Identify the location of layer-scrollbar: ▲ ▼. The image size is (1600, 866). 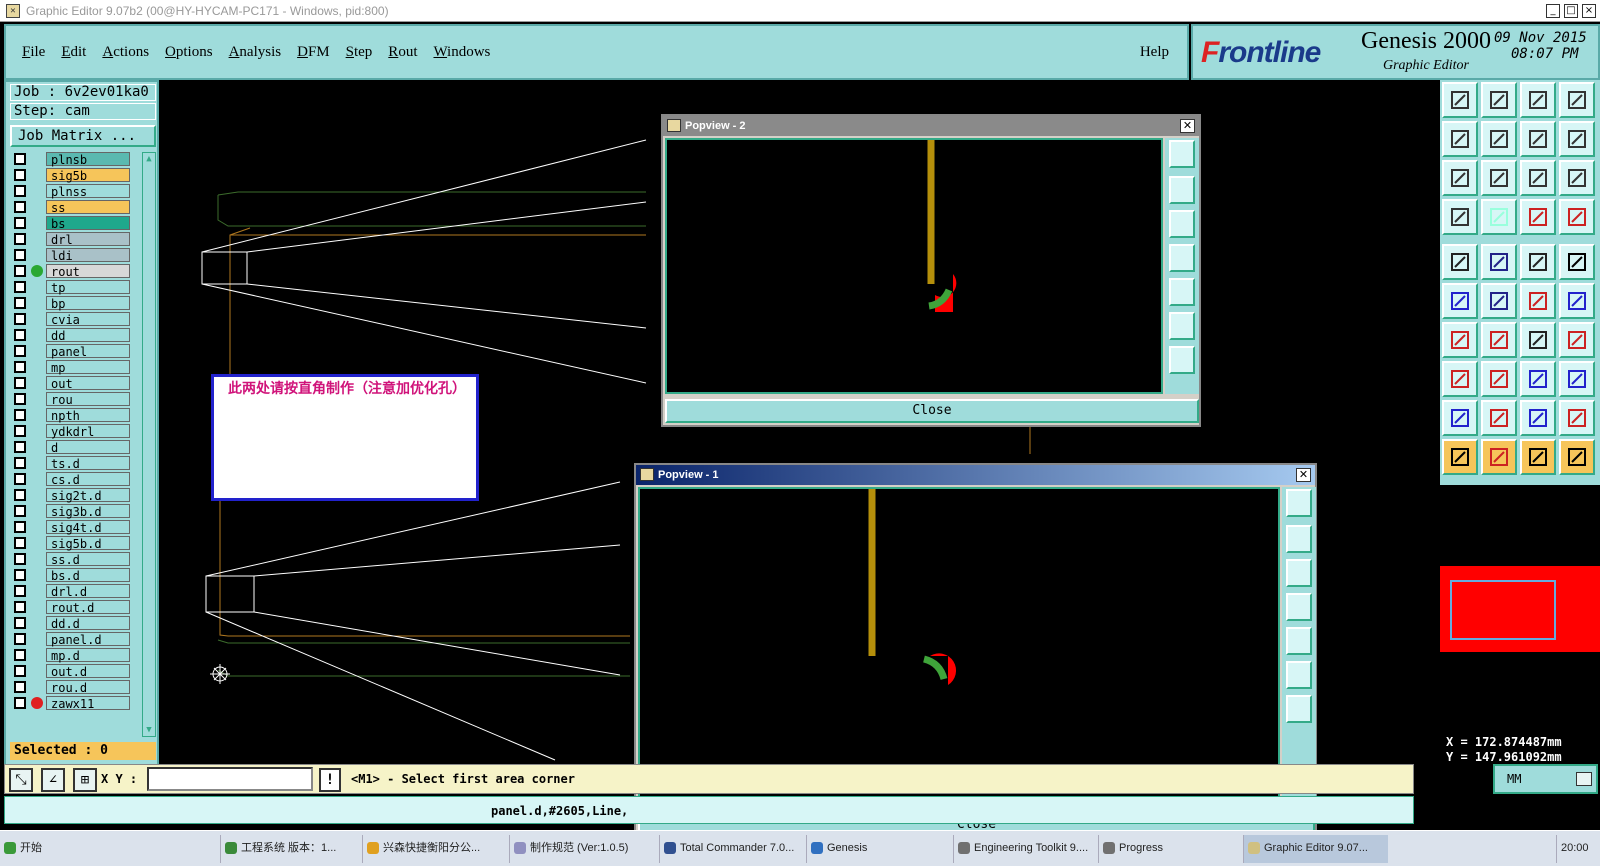
(149, 444).